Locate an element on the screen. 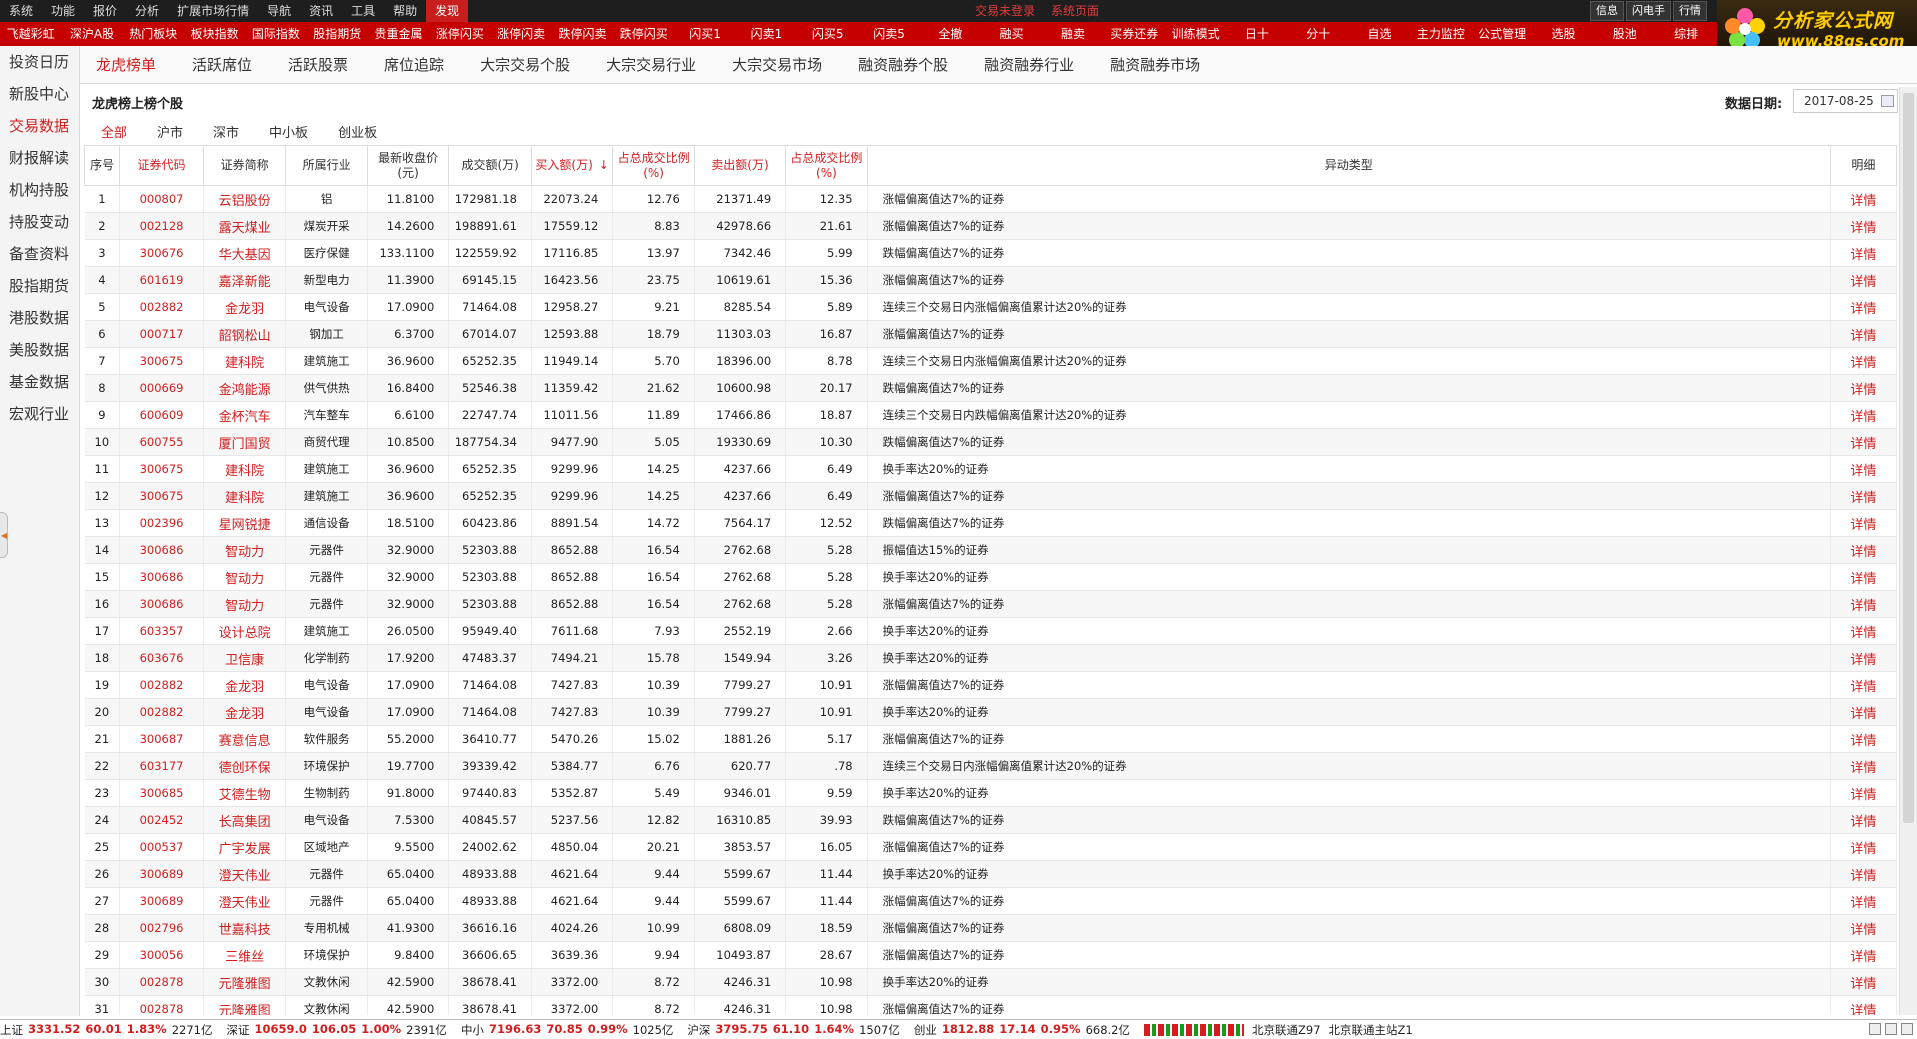 The height and width of the screenshot is (1039, 1917). column-header: 最新收盘价(元) is located at coordinates (408, 165).